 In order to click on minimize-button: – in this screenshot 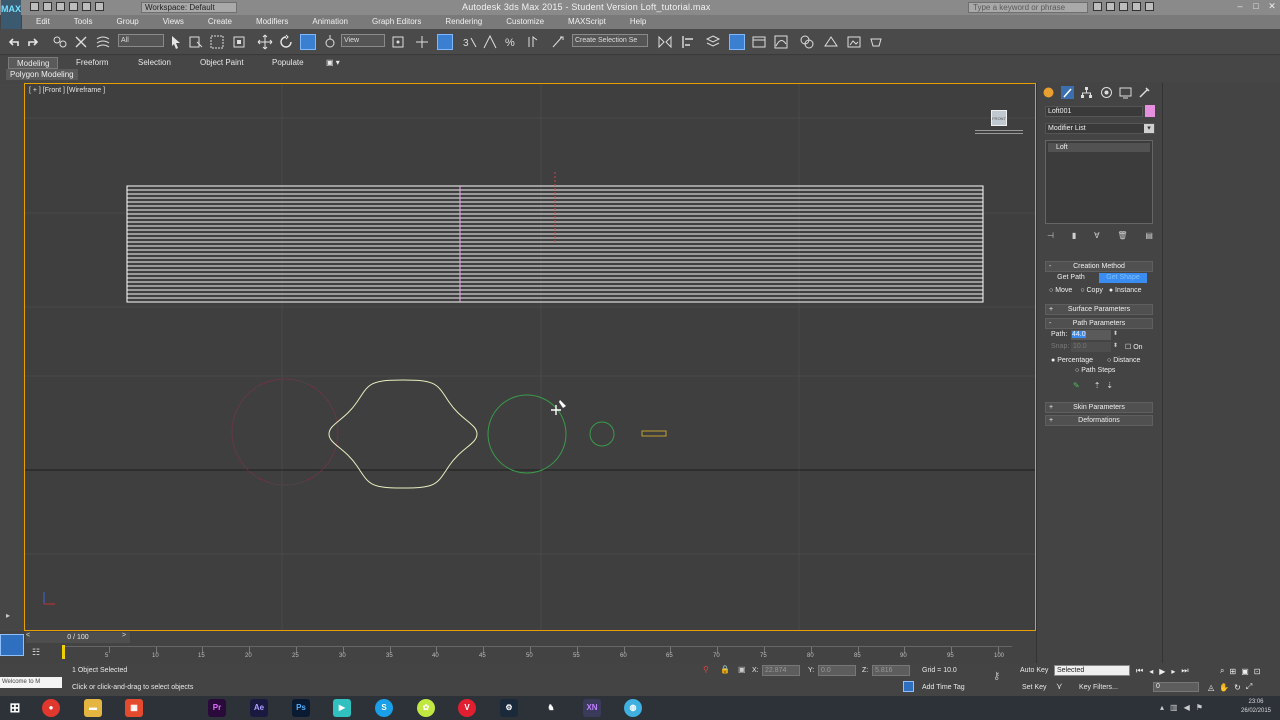, I will do `click(1240, 7)`.